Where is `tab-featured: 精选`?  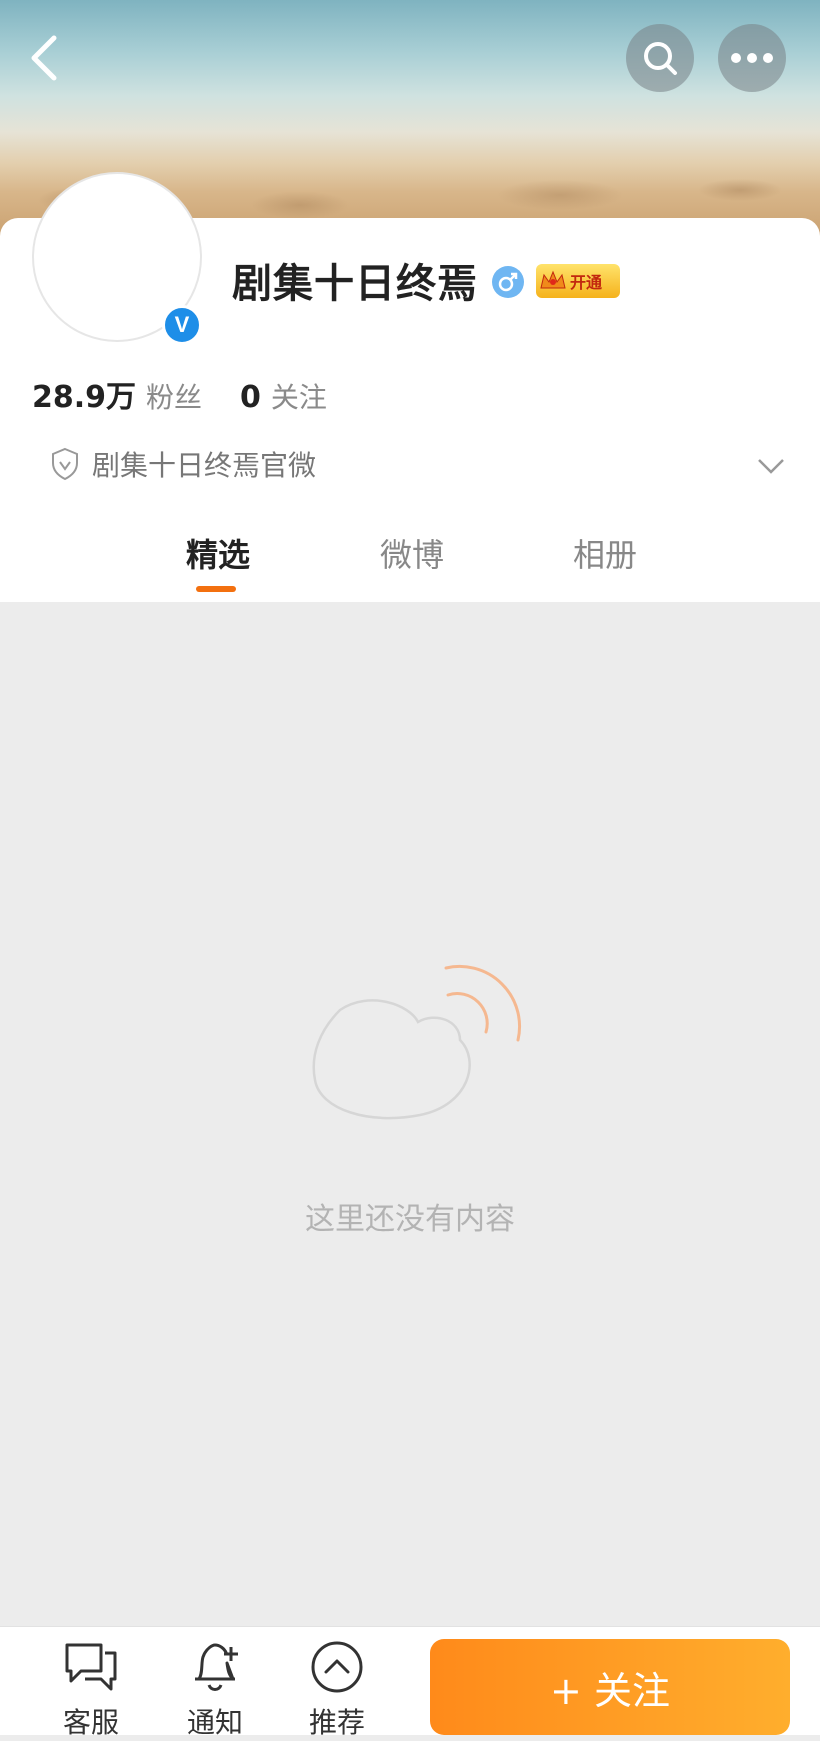
tab-featured: 精选 is located at coordinates (218, 553).